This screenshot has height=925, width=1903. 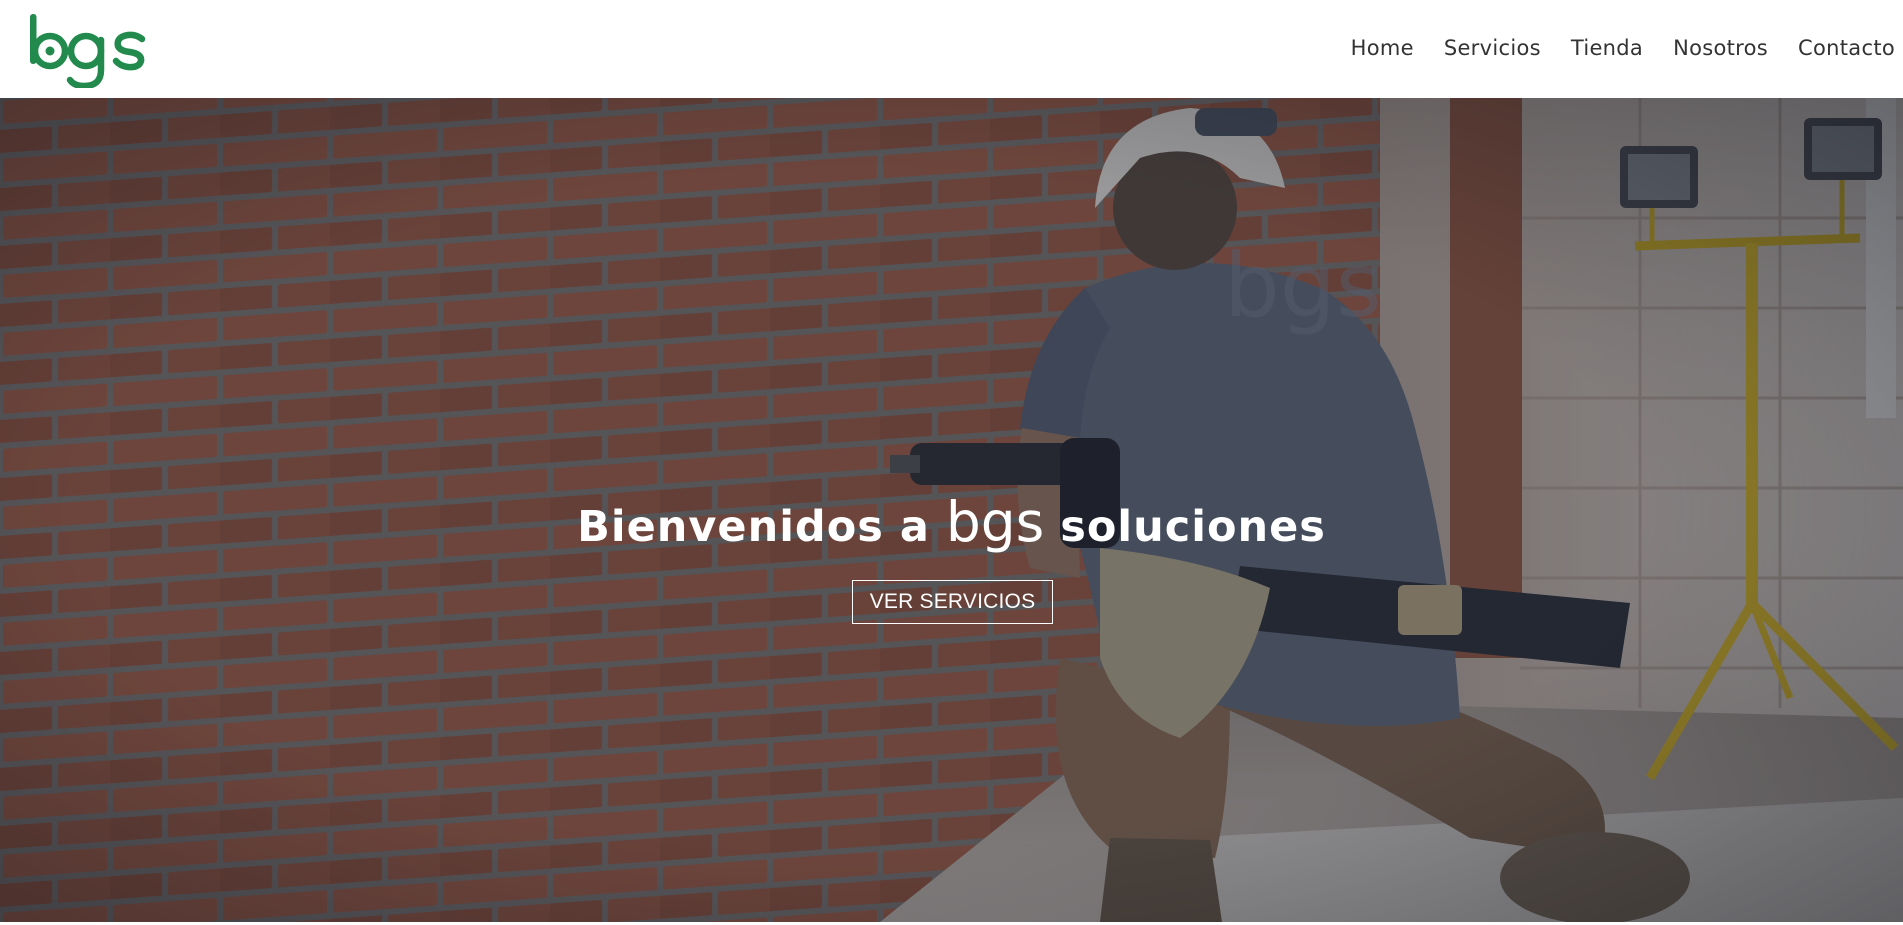 What do you see at coordinates (1720, 48) in the screenshot?
I see `nav-nosotros: Nosotros` at bounding box center [1720, 48].